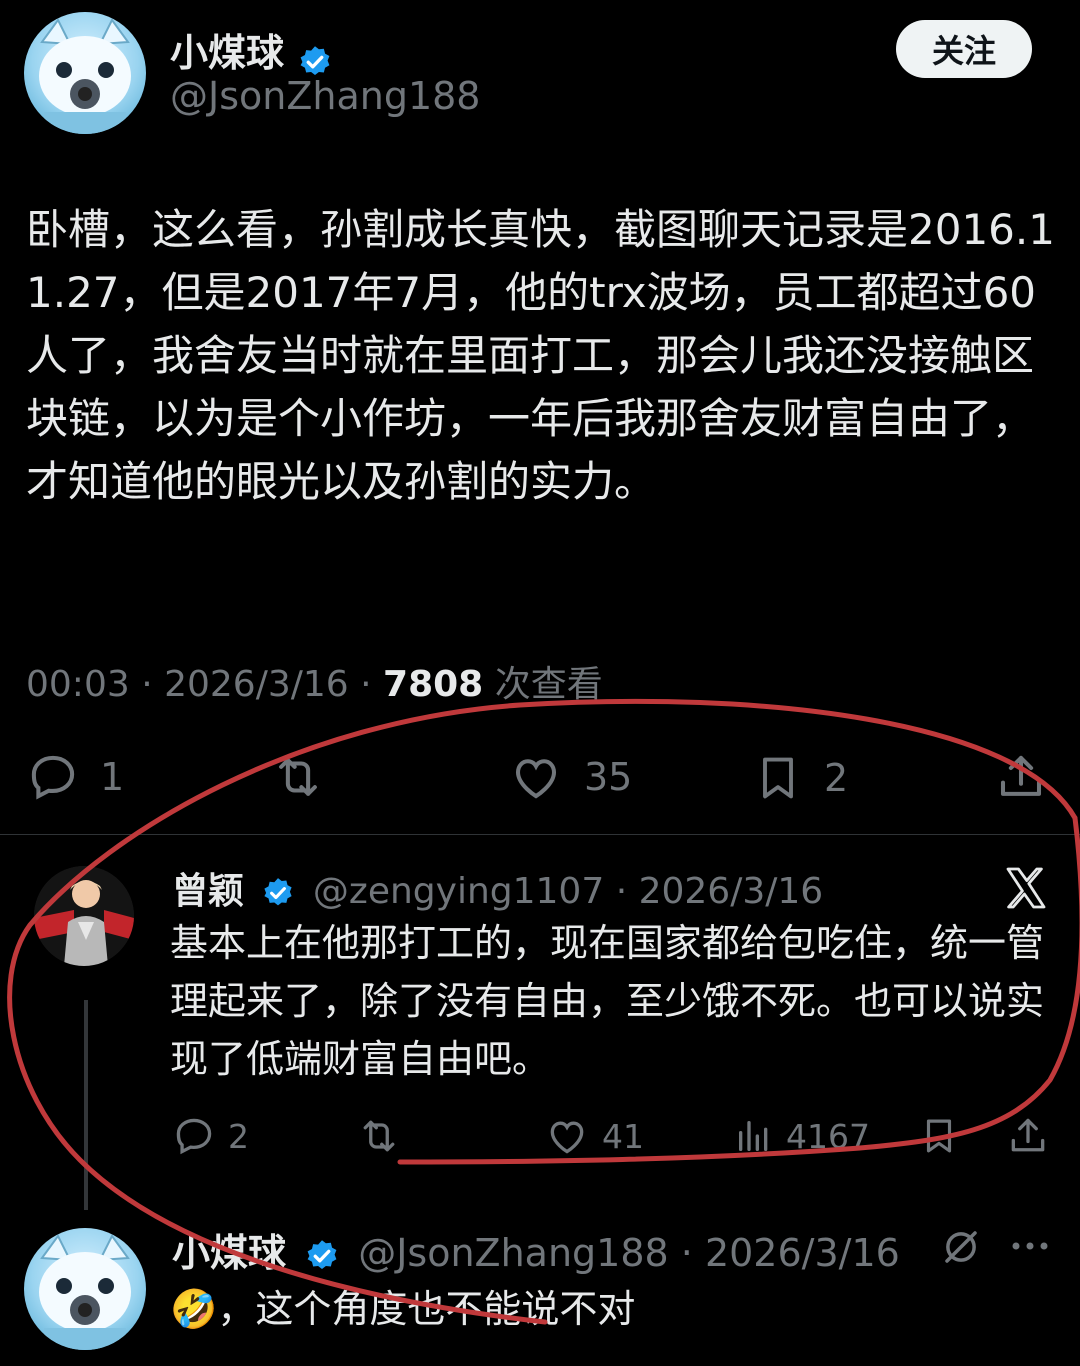 The width and height of the screenshot is (1080, 1366). Describe the element at coordinates (238, 1136) in the screenshot. I see `reply-reply-count: 2` at that location.